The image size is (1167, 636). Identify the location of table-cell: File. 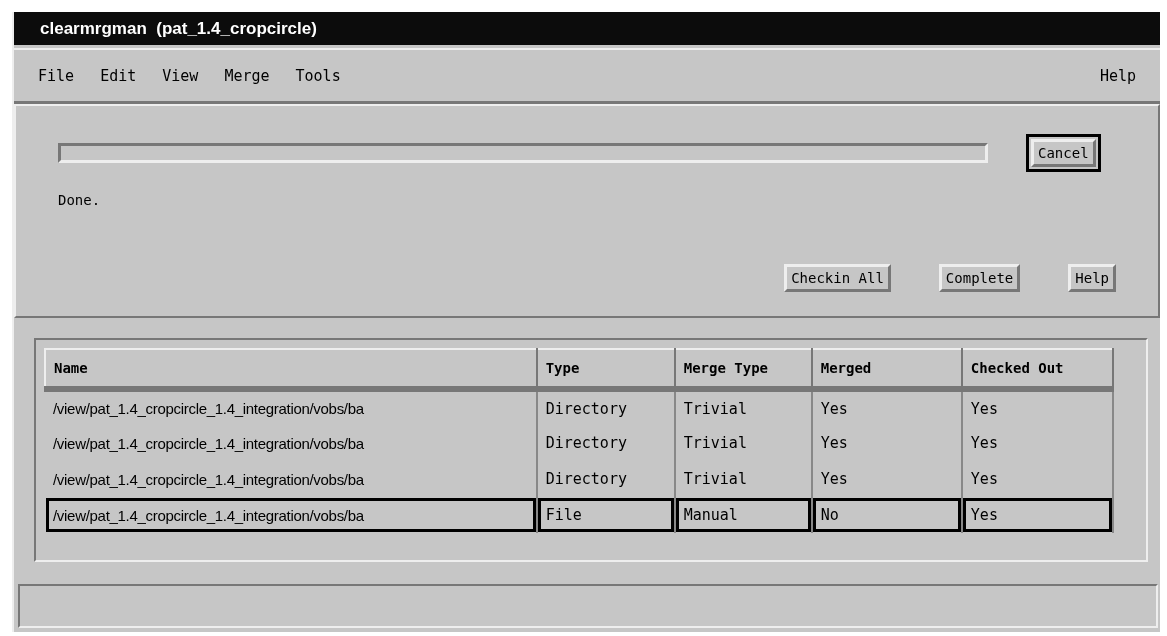
(605, 515).